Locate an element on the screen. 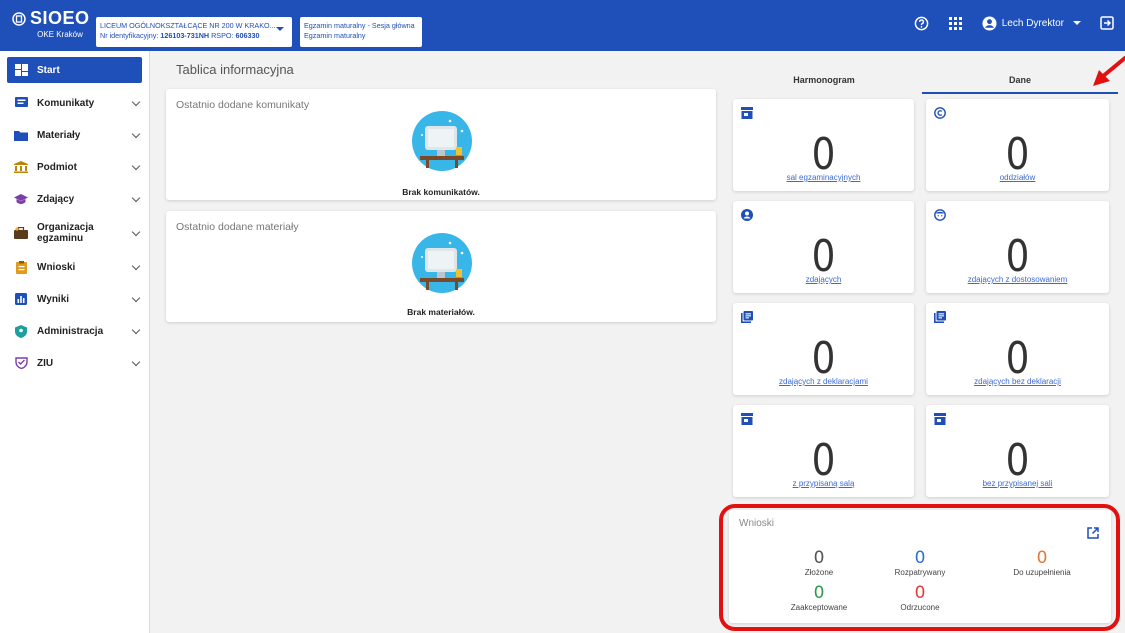 The width and height of the screenshot is (1125, 633). sidebar-item-wnioski: Wnioski is located at coordinates (74, 267).